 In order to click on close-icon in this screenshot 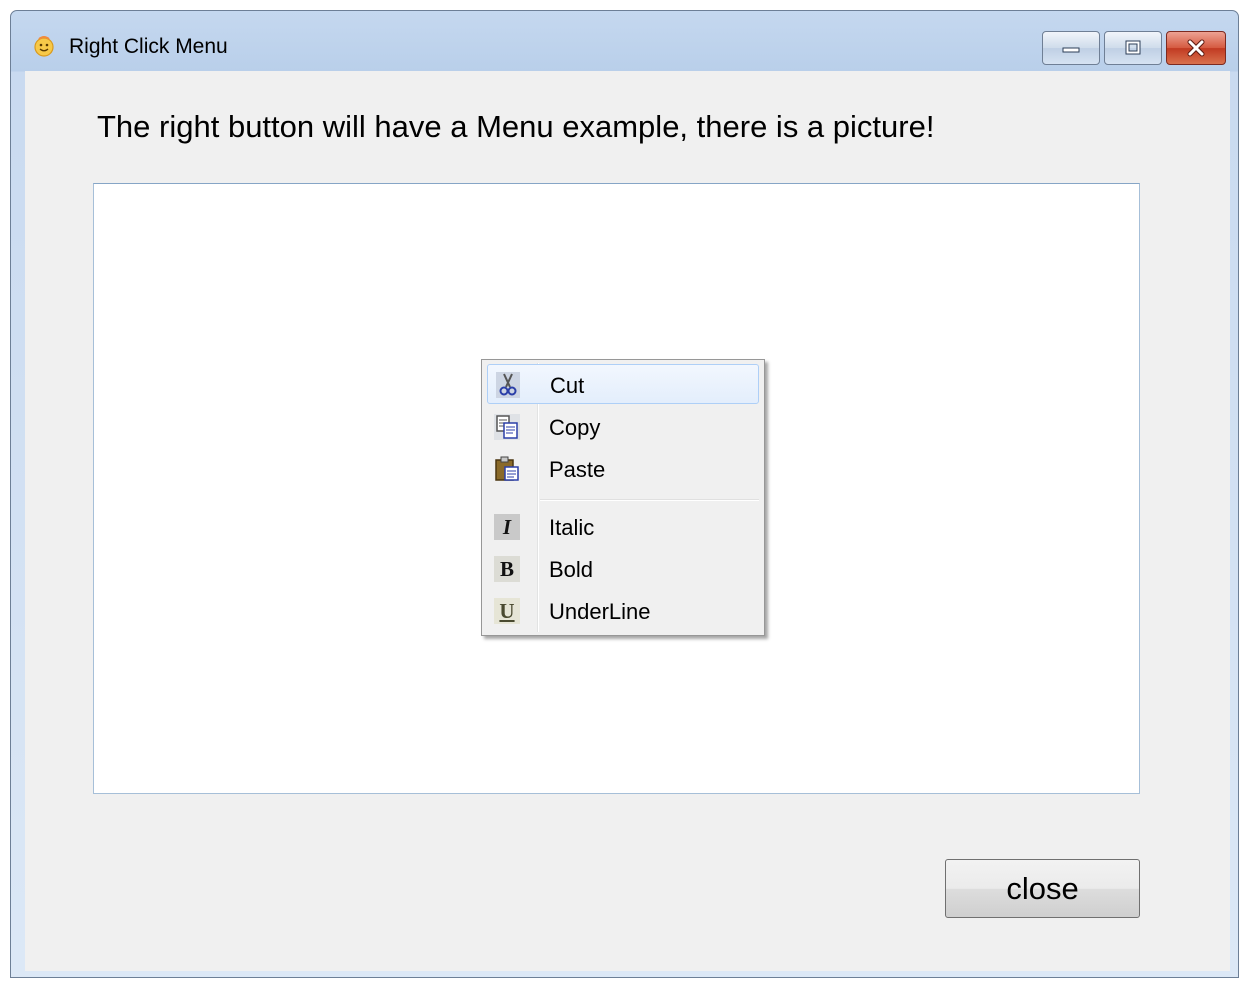, I will do `click(1196, 48)`.